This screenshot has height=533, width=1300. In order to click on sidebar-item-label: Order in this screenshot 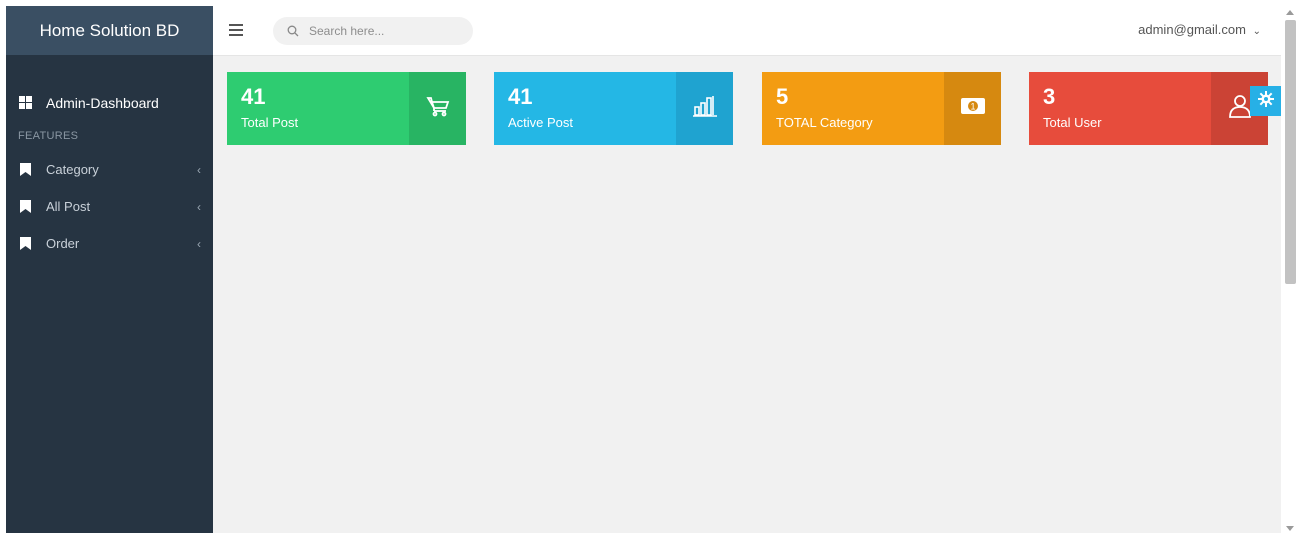, I will do `click(63, 243)`.